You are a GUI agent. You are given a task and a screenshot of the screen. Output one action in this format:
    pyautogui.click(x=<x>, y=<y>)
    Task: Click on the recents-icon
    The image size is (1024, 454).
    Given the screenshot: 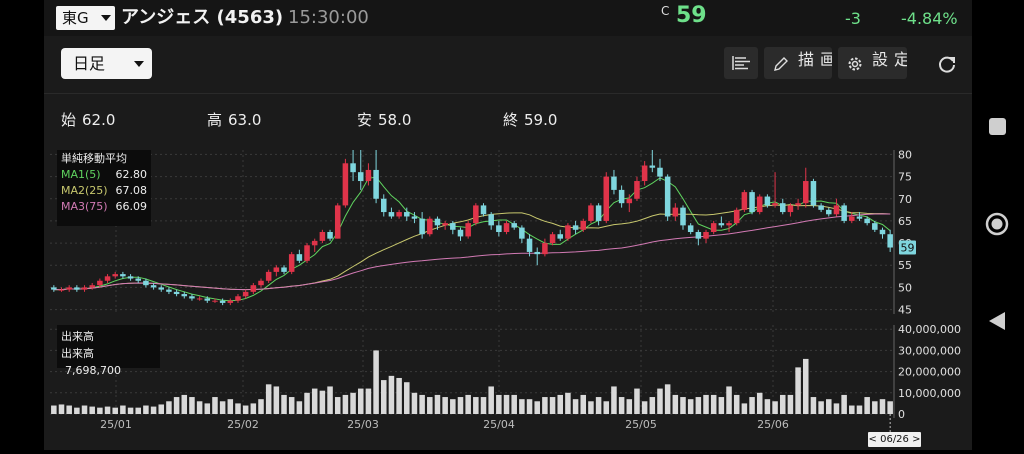 What is the action you would take?
    pyautogui.click(x=997, y=126)
    